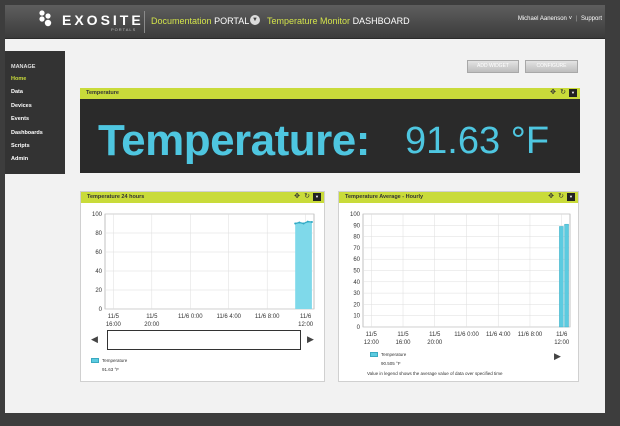  I want to click on y-tick-label: 30, so click(356, 294).